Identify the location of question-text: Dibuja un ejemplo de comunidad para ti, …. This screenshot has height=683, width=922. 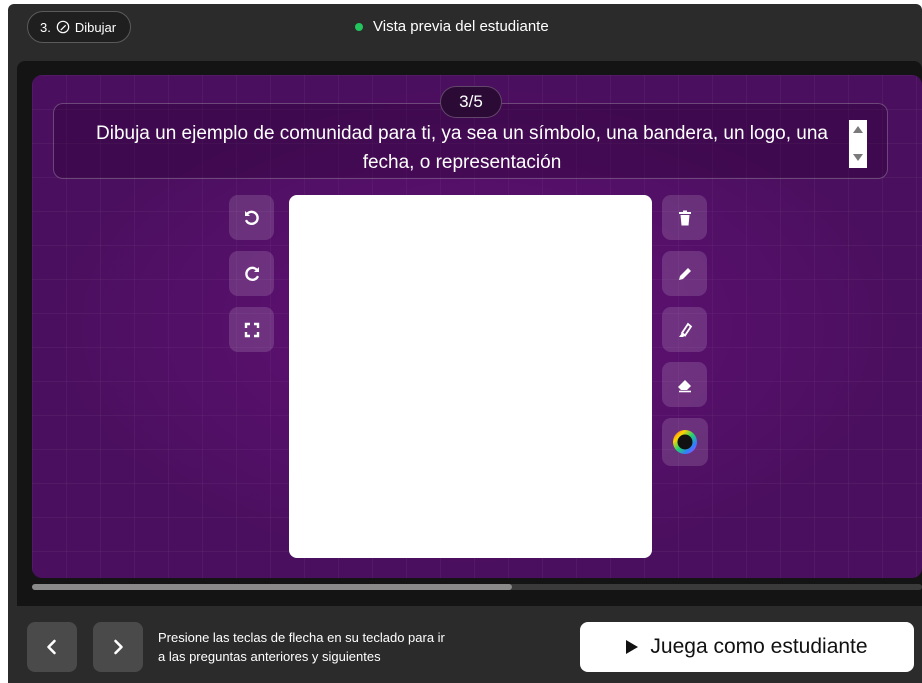
(462, 148).